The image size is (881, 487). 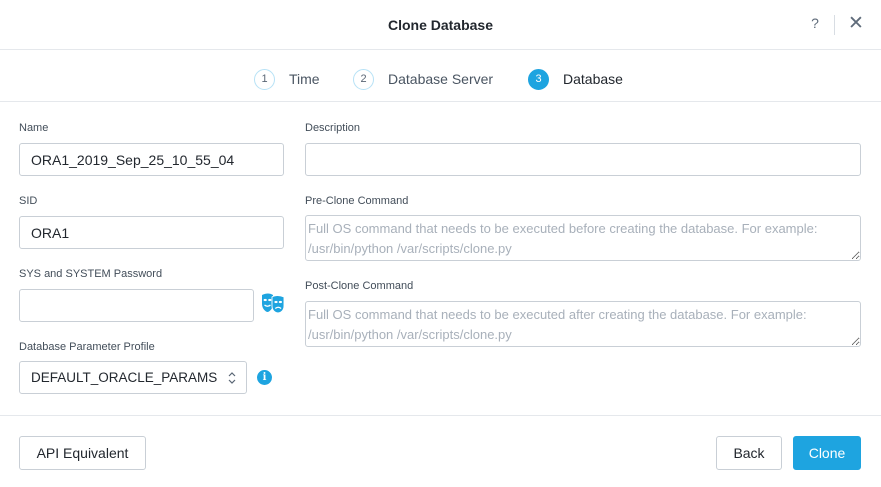 What do you see at coordinates (264, 377) in the screenshot?
I see `info-icon: i` at bounding box center [264, 377].